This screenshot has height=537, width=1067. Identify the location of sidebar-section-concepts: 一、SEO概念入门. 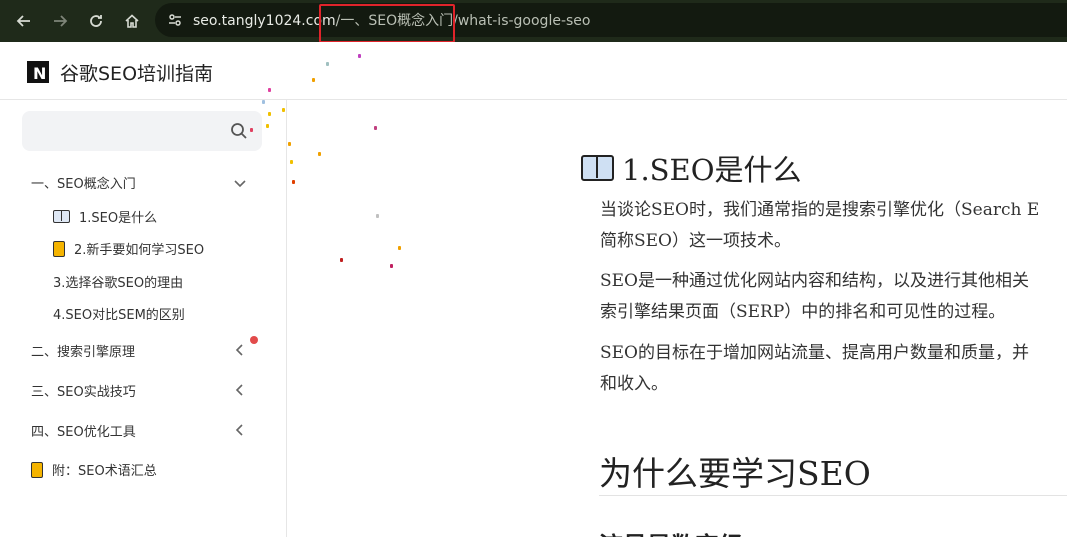
(83, 182).